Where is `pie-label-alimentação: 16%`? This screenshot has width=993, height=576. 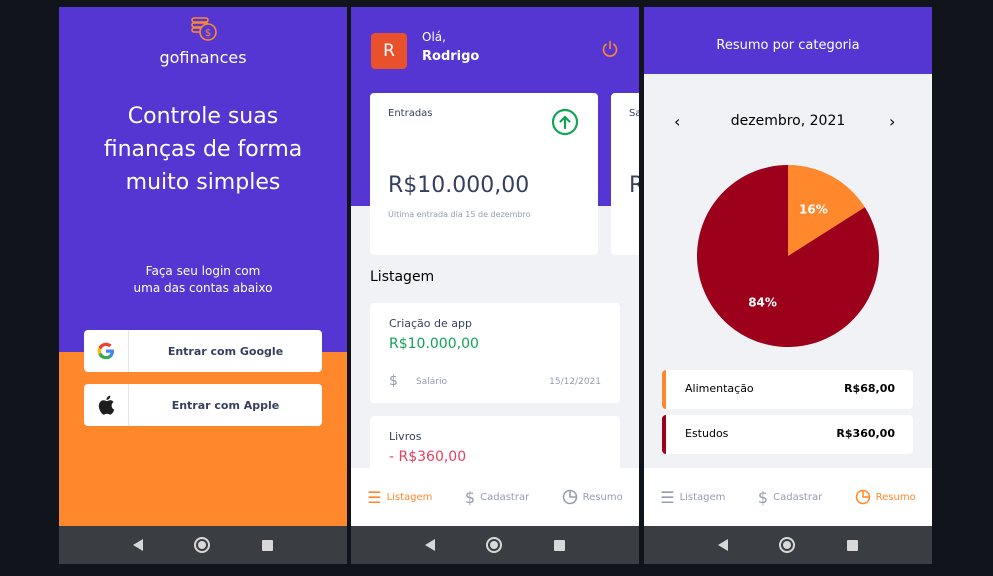 pie-label-alimentação: 16% is located at coordinates (813, 210).